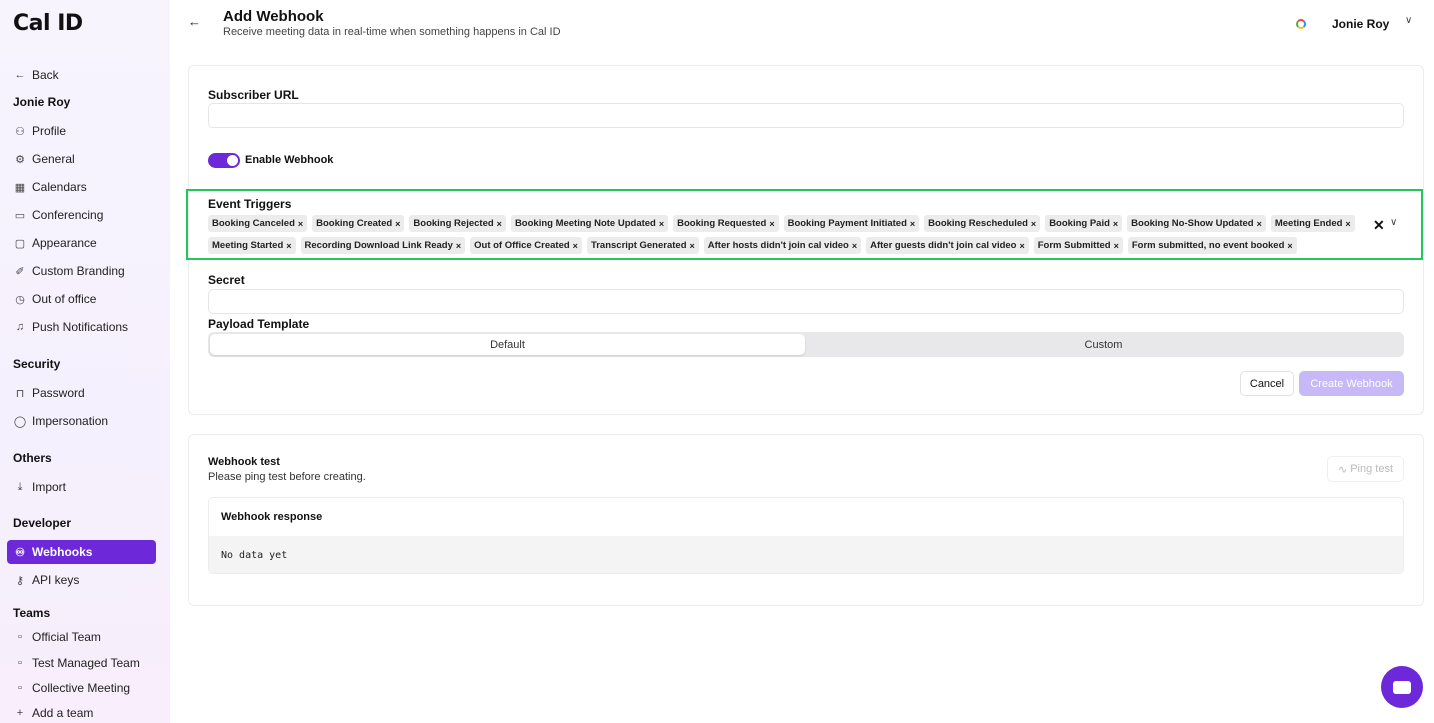 This screenshot has width=1434, height=723. Describe the element at coordinates (806, 301) in the screenshot. I see `secret-input` at that location.